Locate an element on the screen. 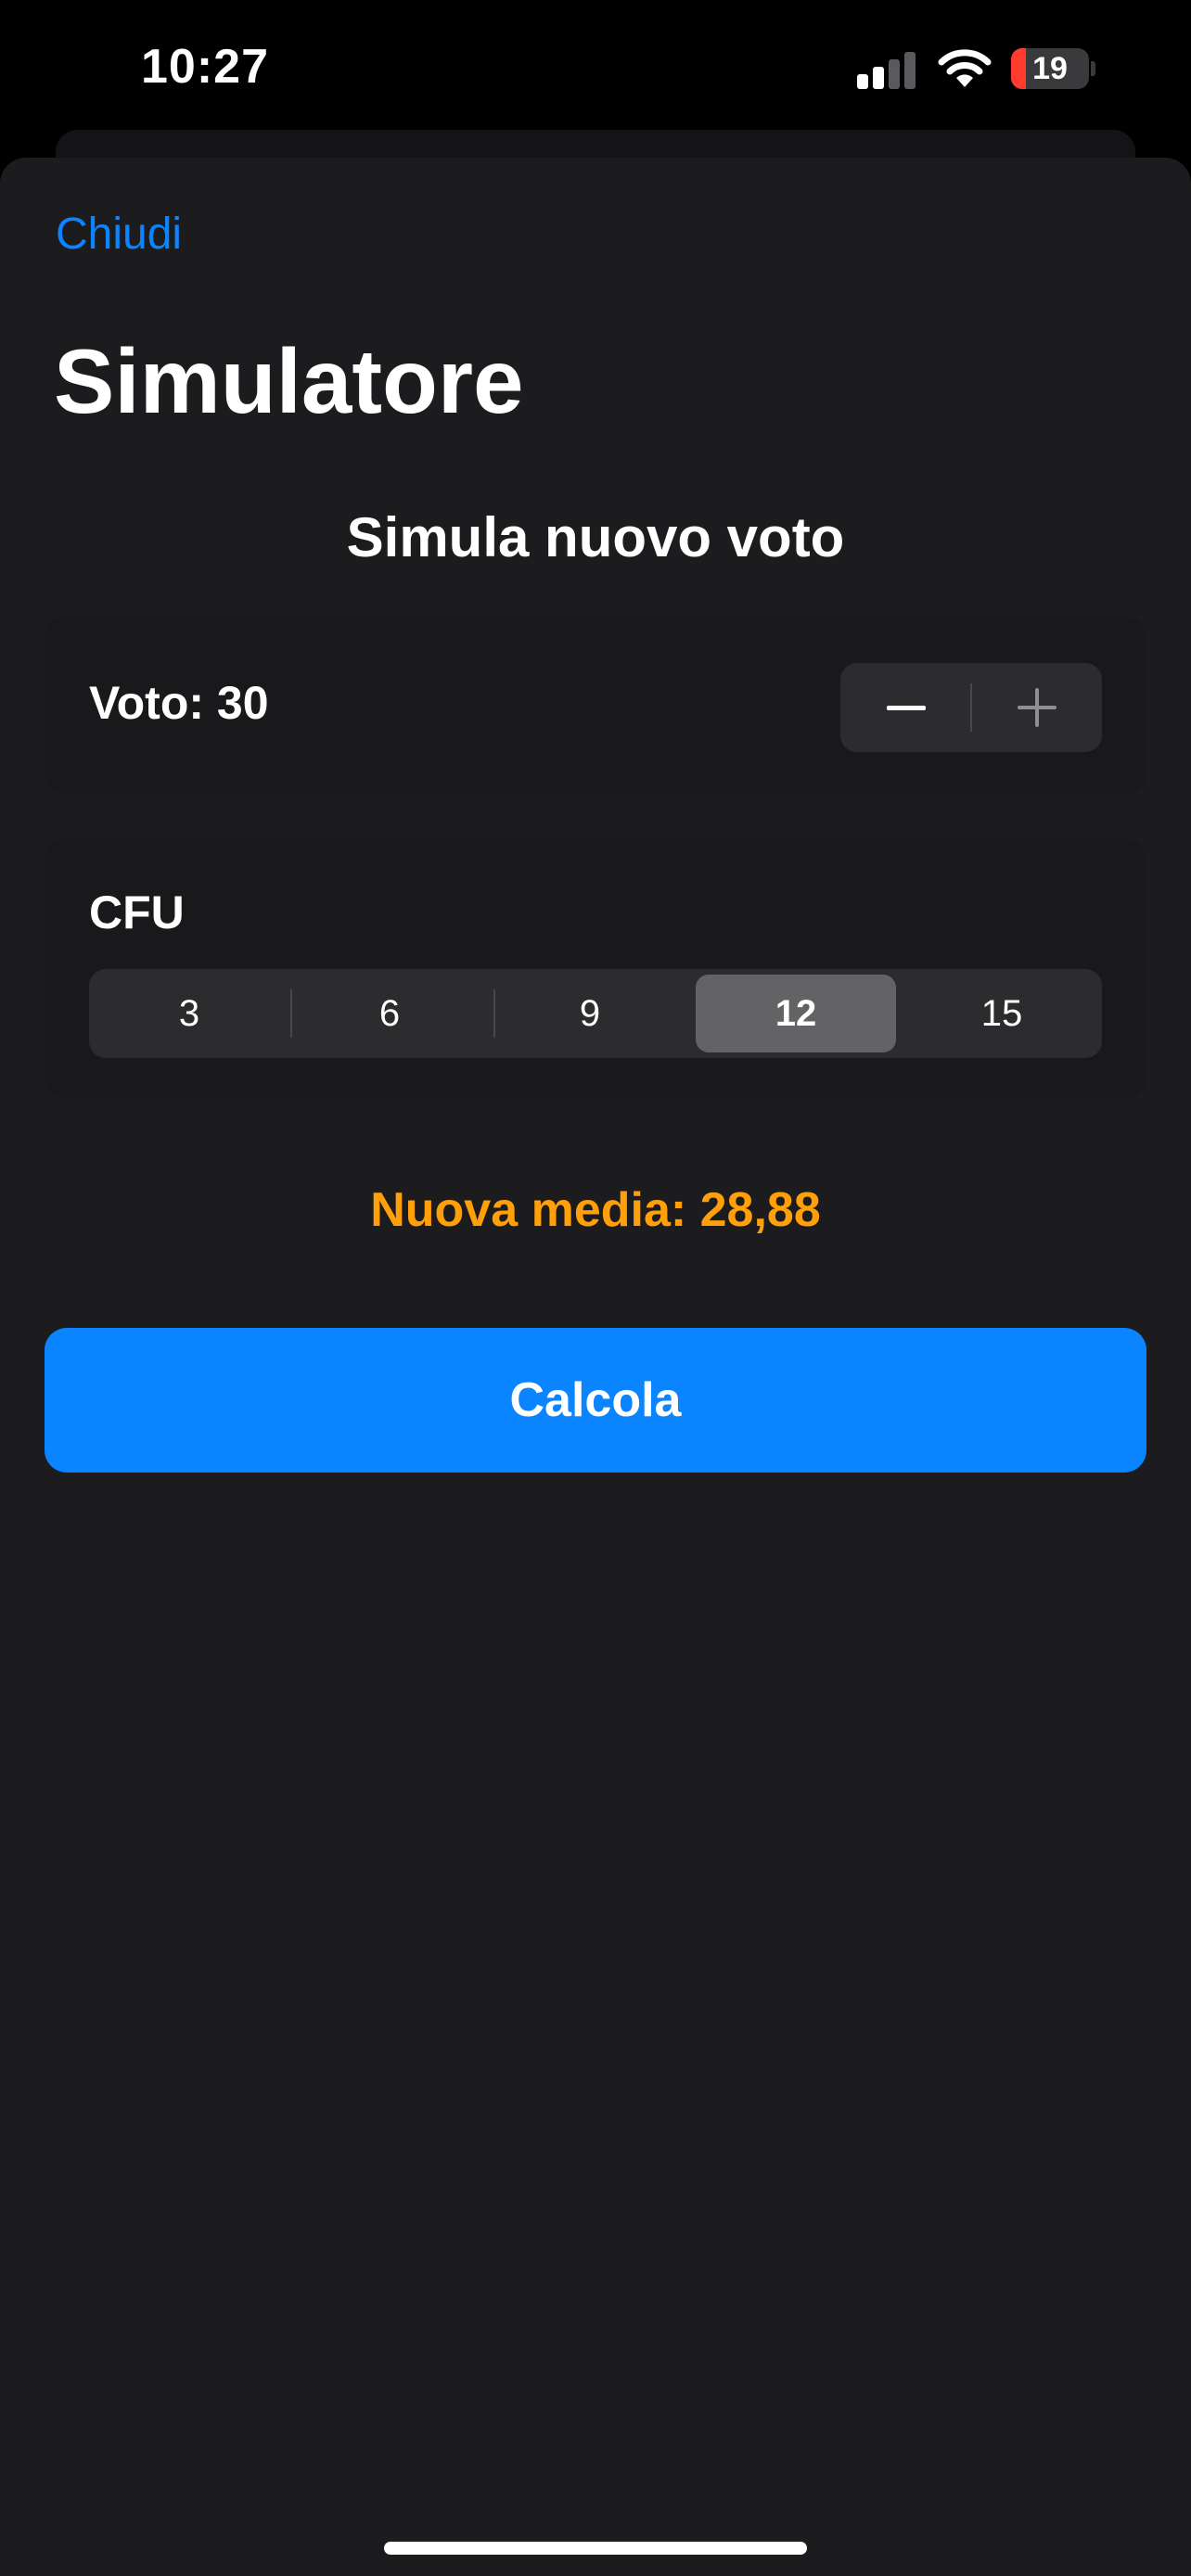 This screenshot has height=2576, width=1191. battery-icon: 19 is located at coordinates (1053, 68).